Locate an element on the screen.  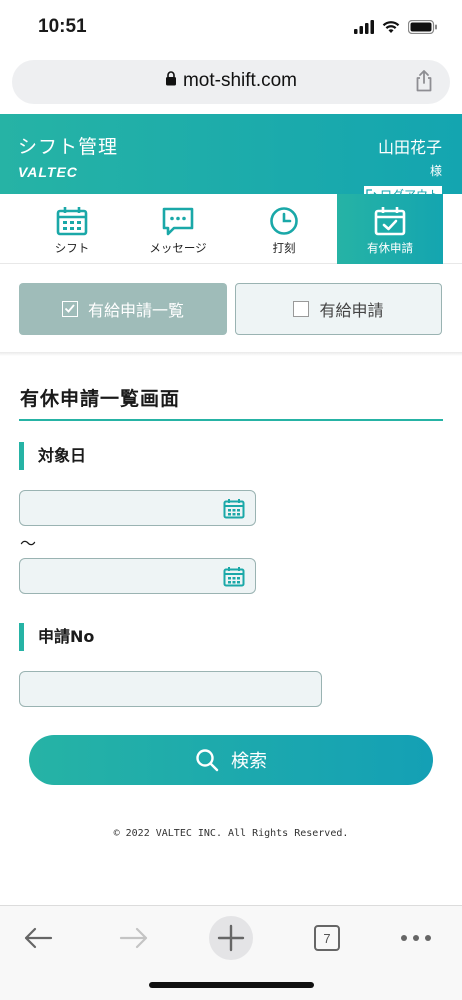
chat-icon is located at coordinates (178, 221).